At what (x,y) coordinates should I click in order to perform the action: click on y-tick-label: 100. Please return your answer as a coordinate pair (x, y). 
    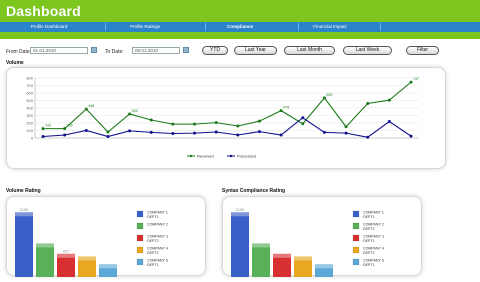
    Looking at the image, I should click on (29, 130).